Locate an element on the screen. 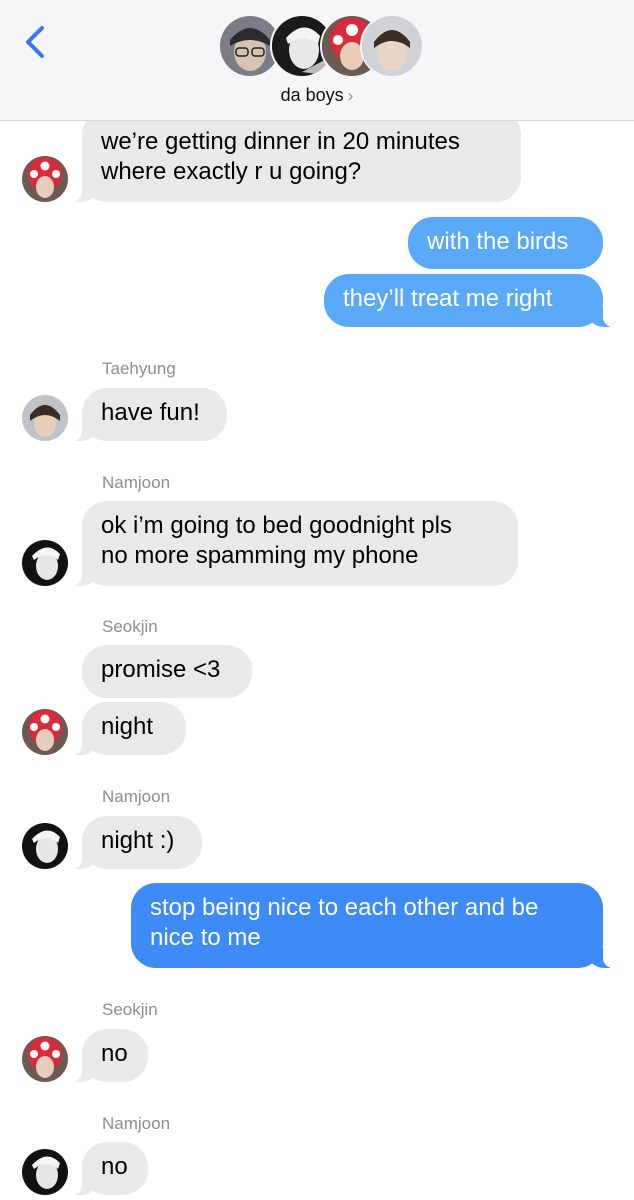  back-button is located at coordinates (35, 42).